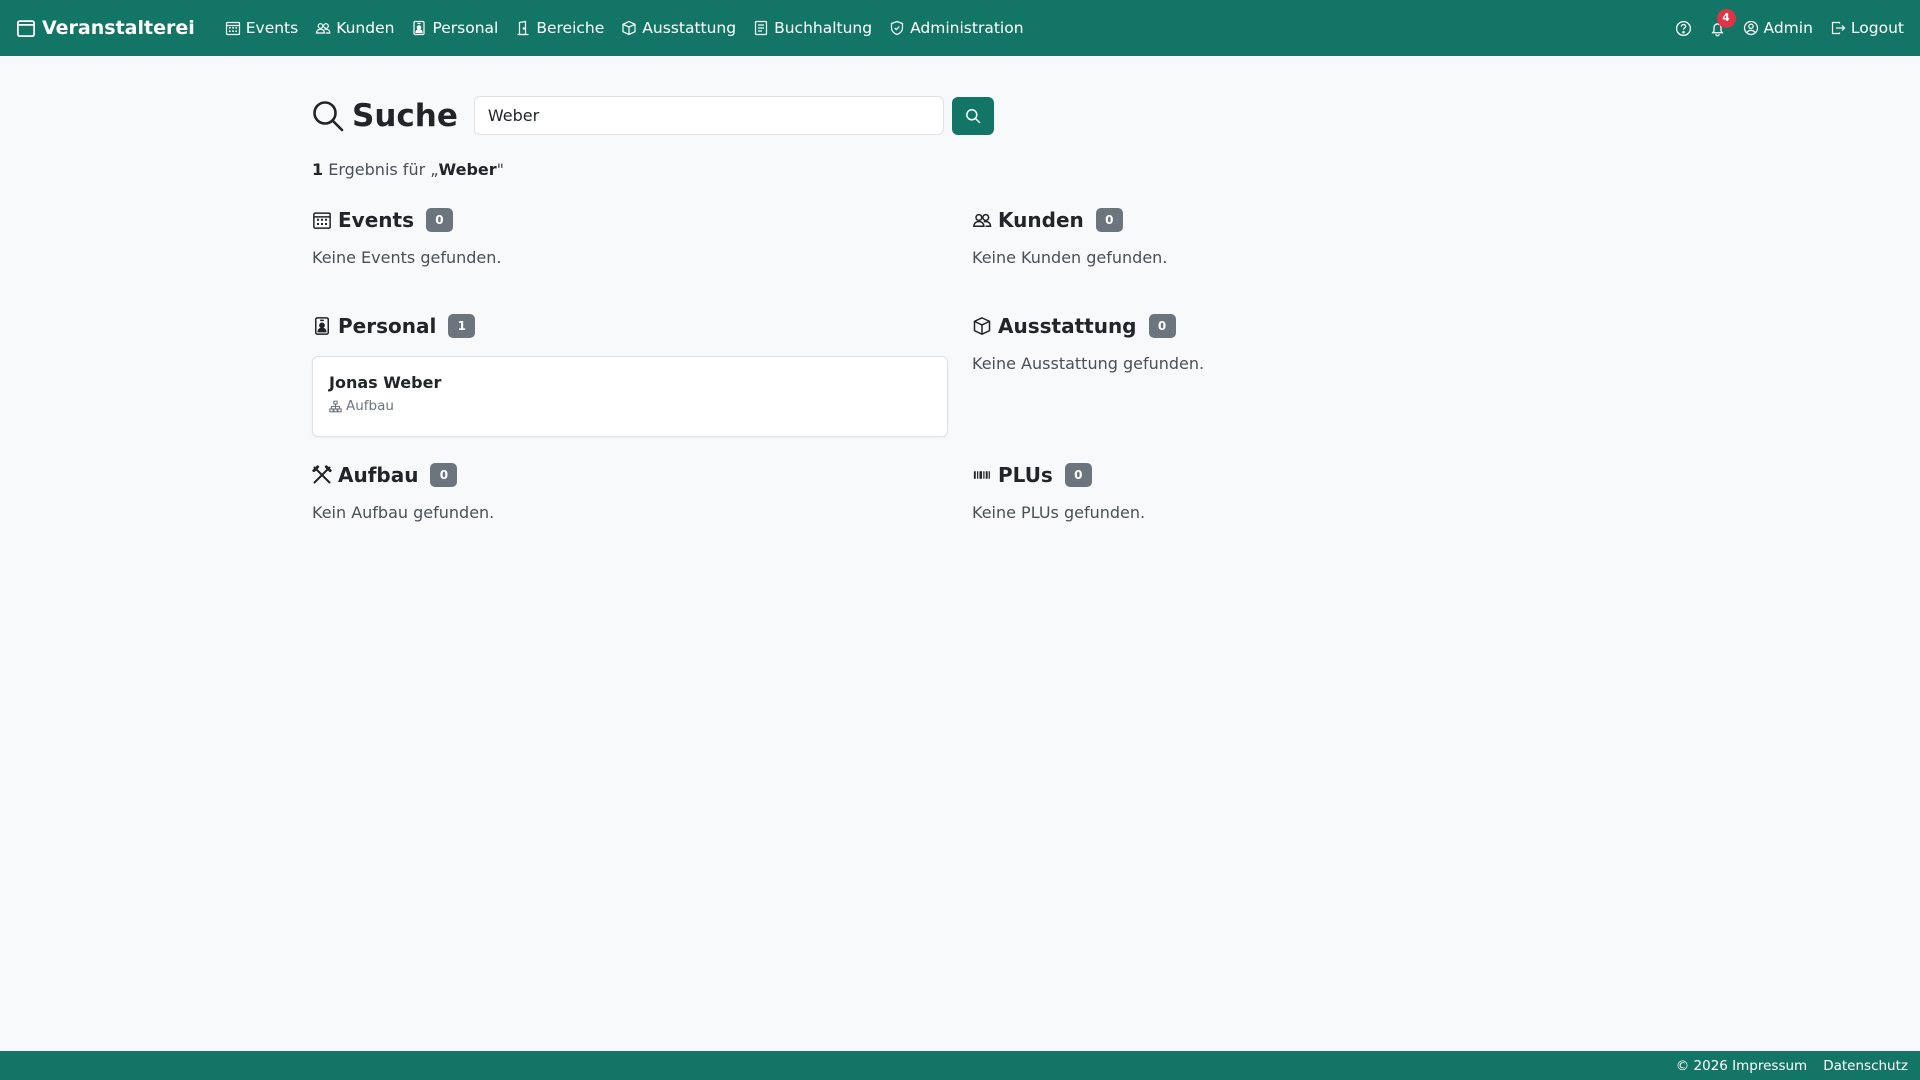 This screenshot has height=1080, width=1920. What do you see at coordinates (272, 28) in the screenshot?
I see `nav-label-events: Events` at bounding box center [272, 28].